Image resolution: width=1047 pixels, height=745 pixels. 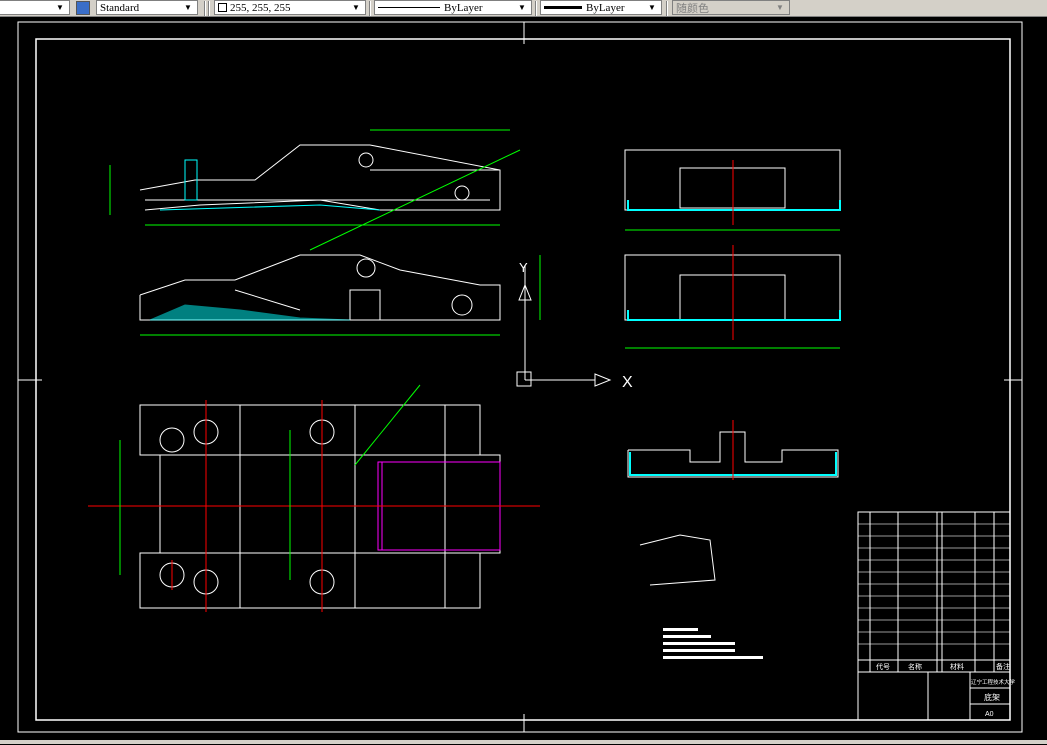 I want to click on linetype-dropdown: ByLayer ▼, so click(x=453, y=7).